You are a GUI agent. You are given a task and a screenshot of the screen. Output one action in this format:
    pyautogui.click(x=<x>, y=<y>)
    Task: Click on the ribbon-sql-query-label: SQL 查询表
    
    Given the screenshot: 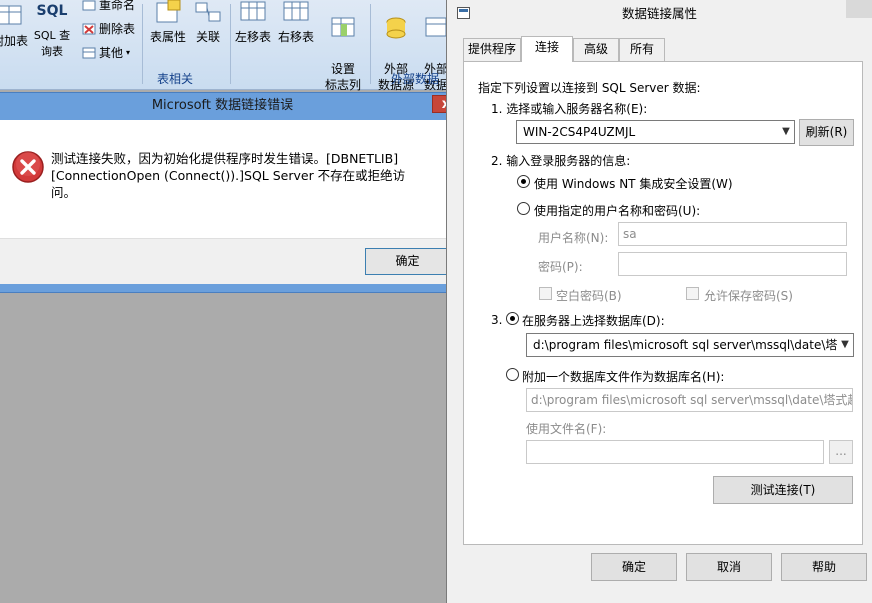 What is the action you would take?
    pyautogui.click(x=52, y=43)
    